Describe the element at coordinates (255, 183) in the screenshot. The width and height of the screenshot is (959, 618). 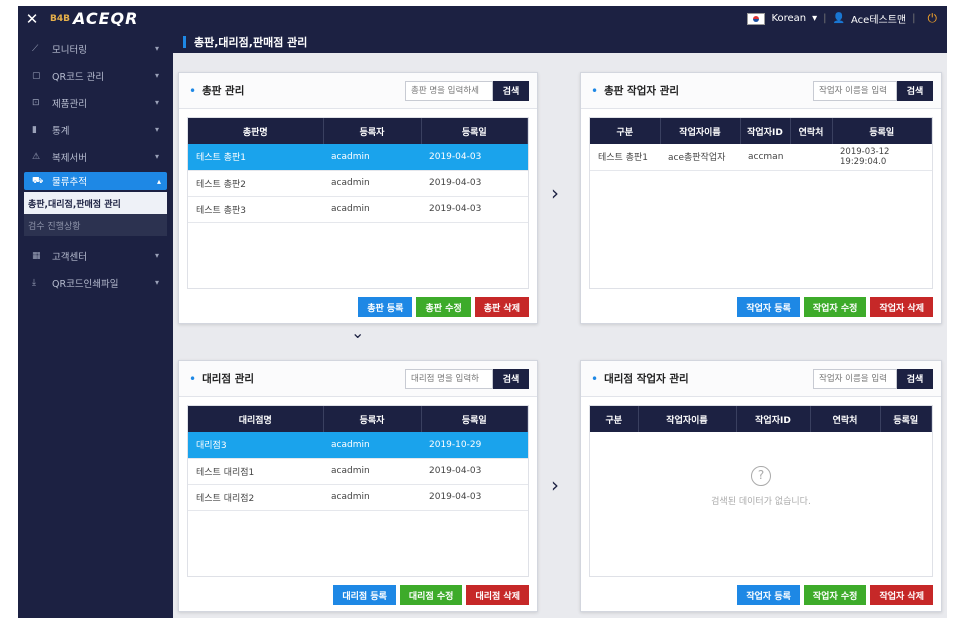
I see `table-cell: 테스트 총판2` at that location.